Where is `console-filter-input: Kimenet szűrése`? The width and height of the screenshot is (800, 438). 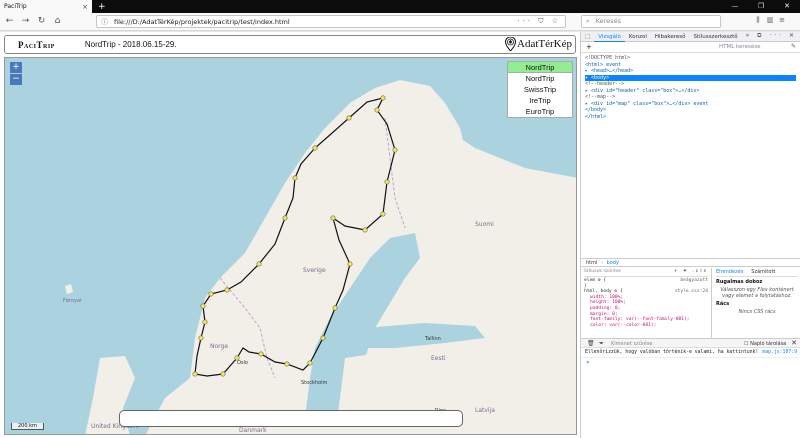 console-filter-input: Kimenet szűrése is located at coordinates (632, 344).